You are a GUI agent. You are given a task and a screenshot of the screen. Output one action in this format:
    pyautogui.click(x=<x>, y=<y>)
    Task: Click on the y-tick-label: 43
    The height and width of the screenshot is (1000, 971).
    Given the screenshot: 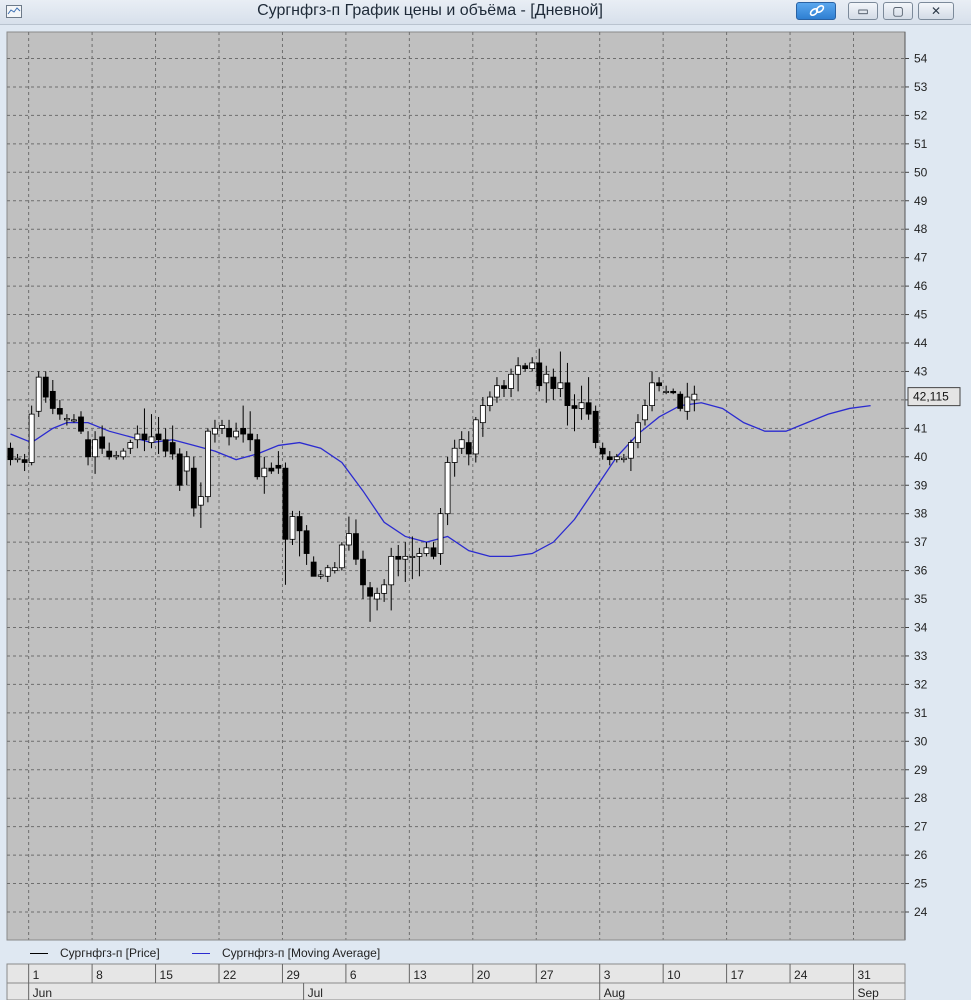 What is the action you would take?
    pyautogui.click(x=921, y=371)
    